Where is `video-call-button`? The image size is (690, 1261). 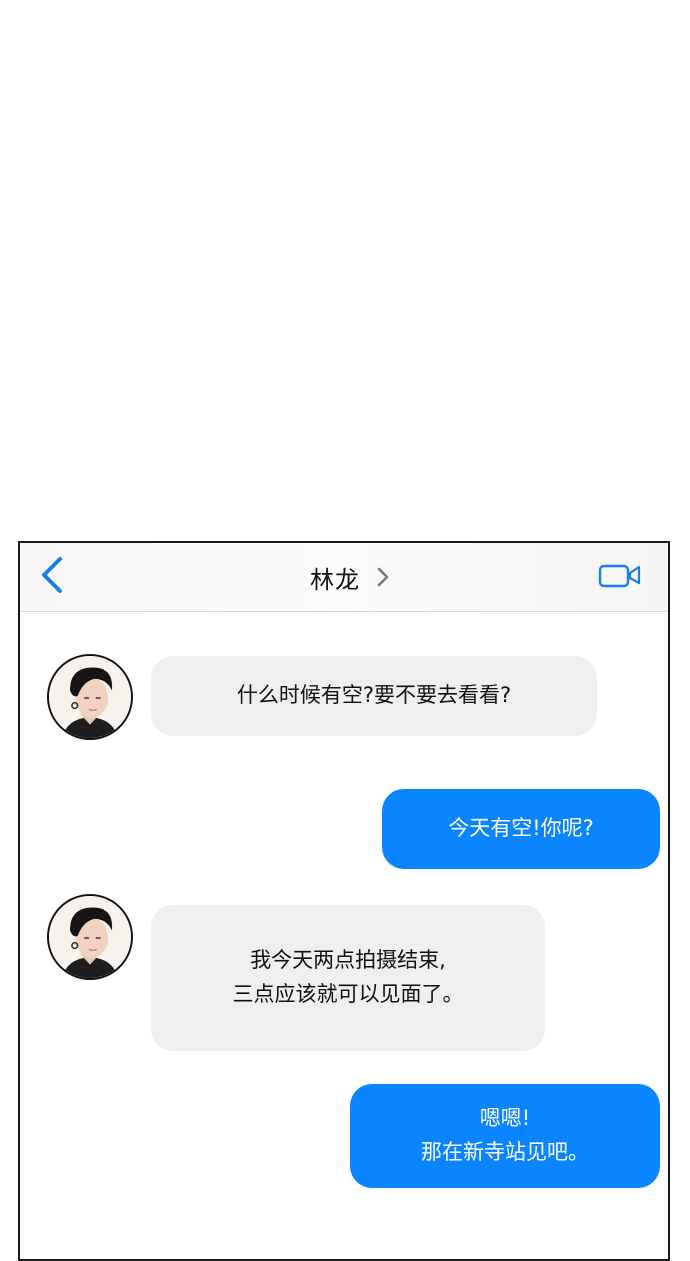 video-call-button is located at coordinates (620, 576).